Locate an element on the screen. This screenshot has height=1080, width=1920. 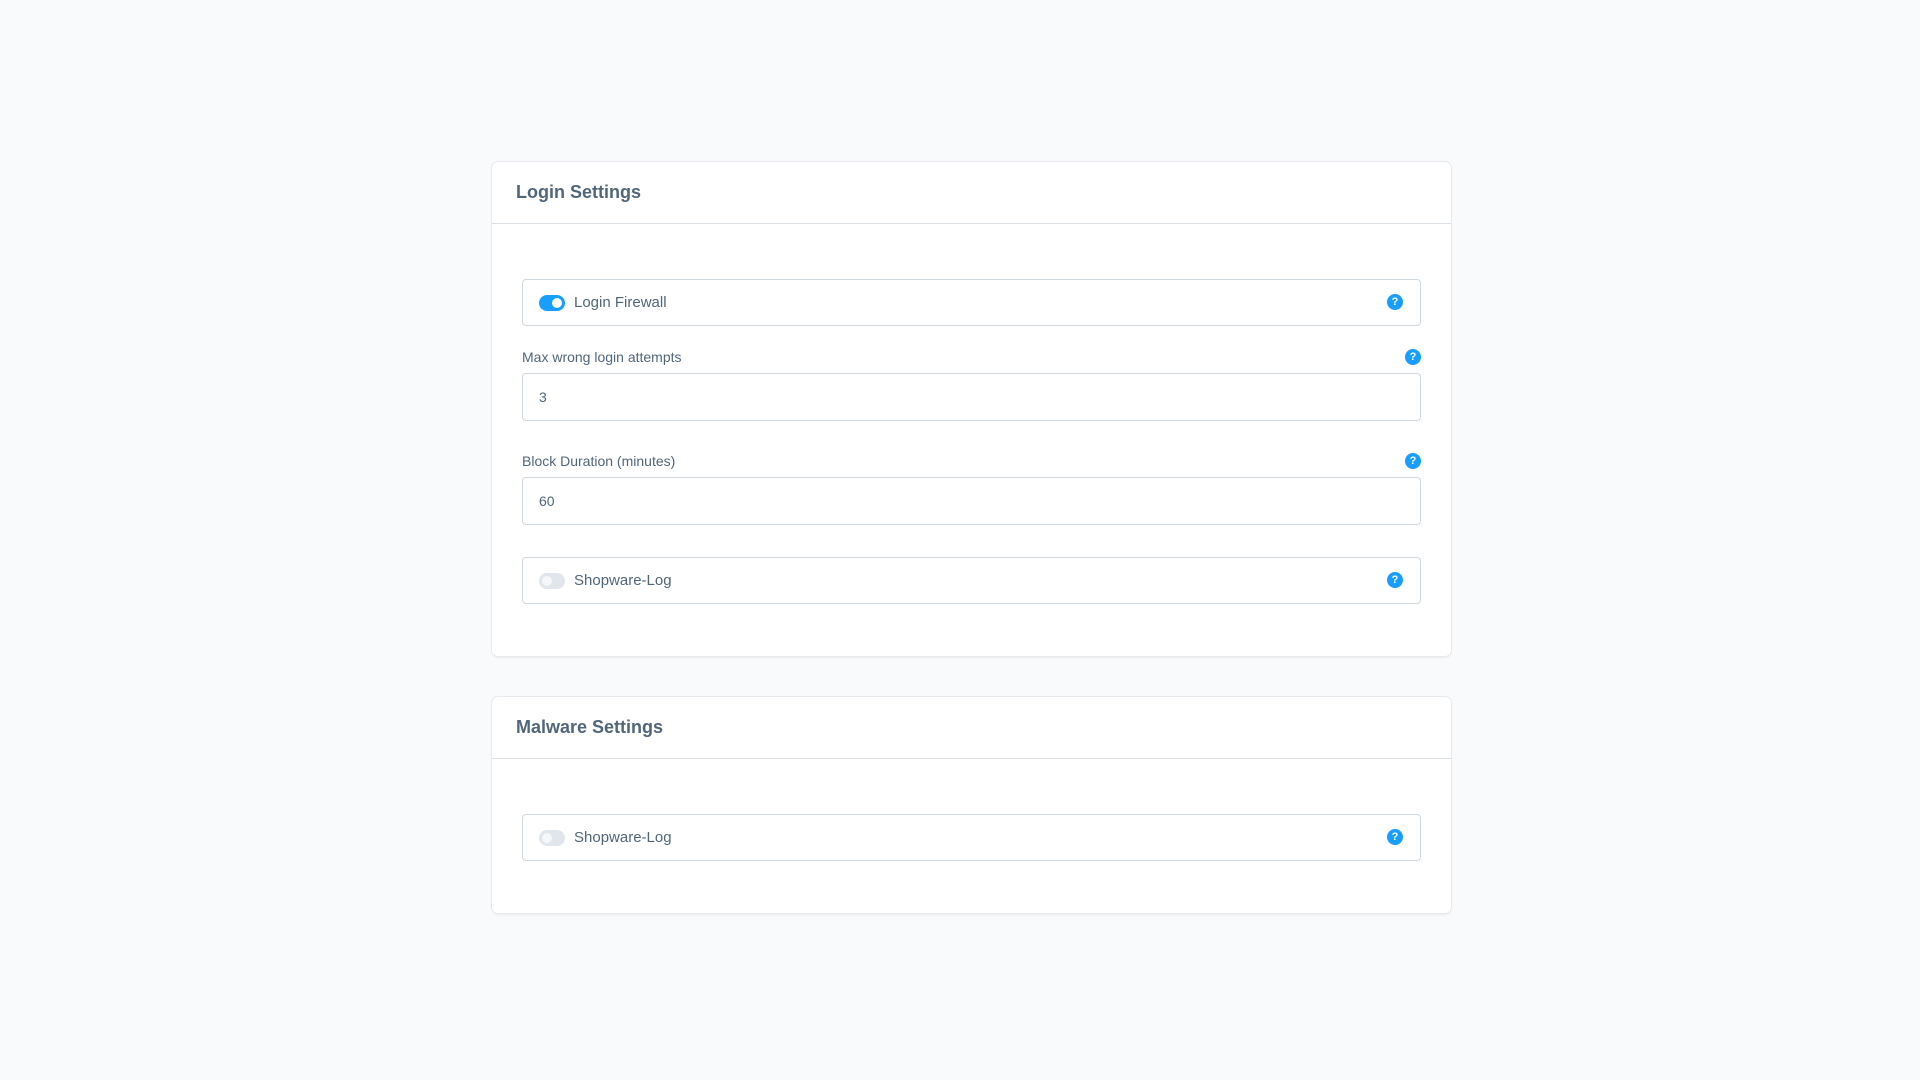
max-attempts-input is located at coordinates (971, 397).